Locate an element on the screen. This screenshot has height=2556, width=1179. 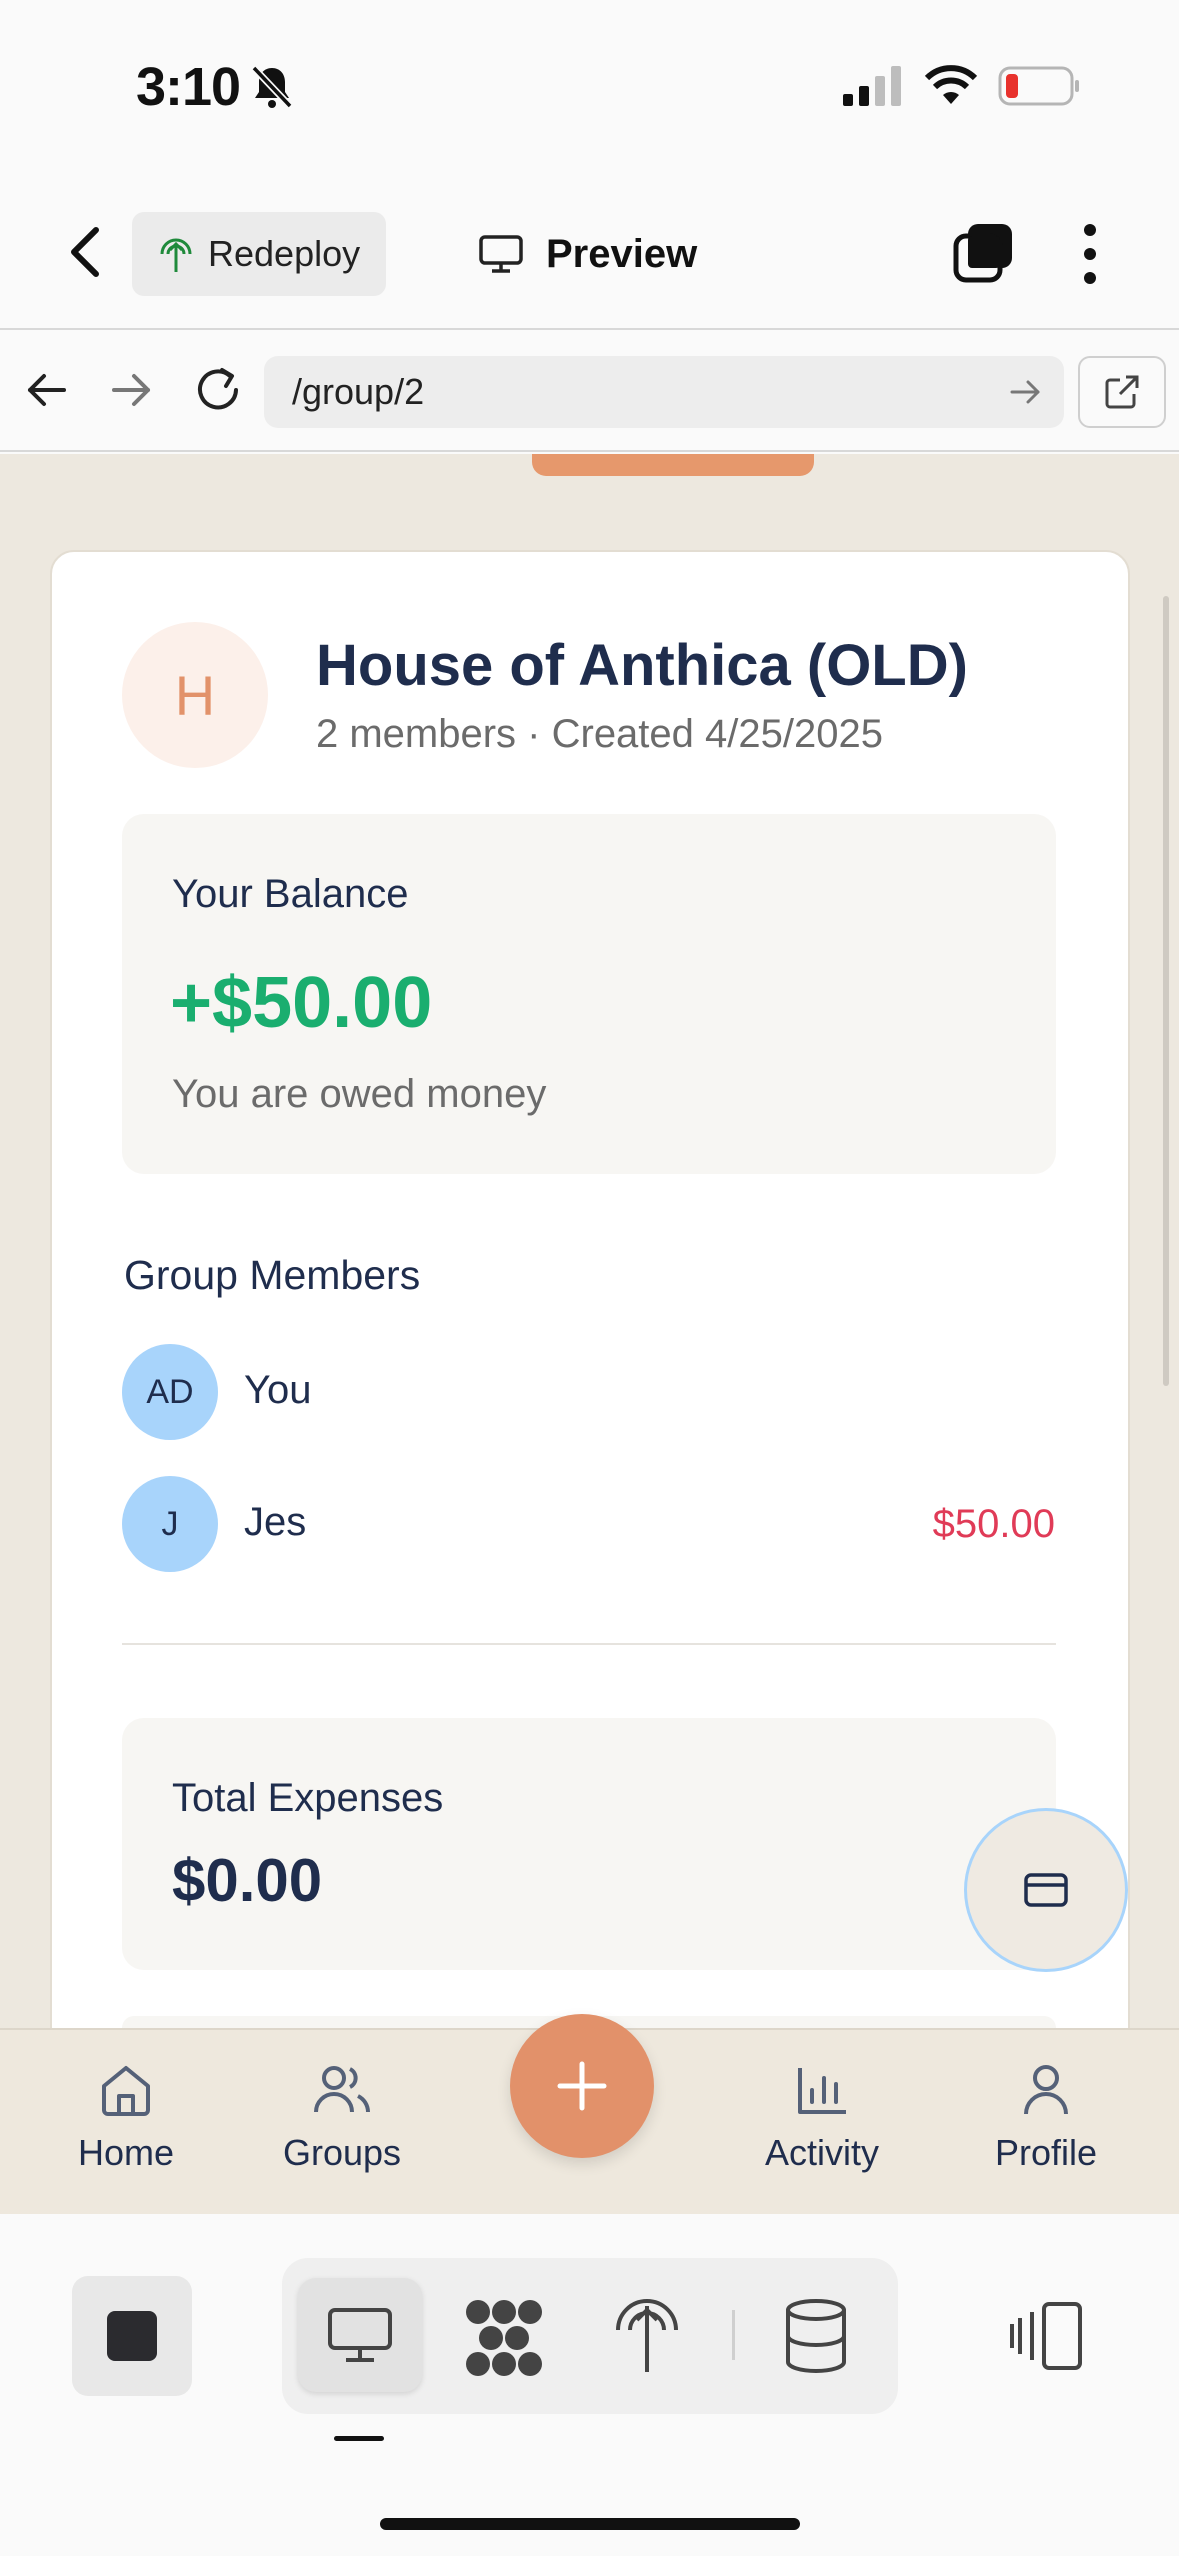
browser-forward-icon is located at coordinates (132, 390).